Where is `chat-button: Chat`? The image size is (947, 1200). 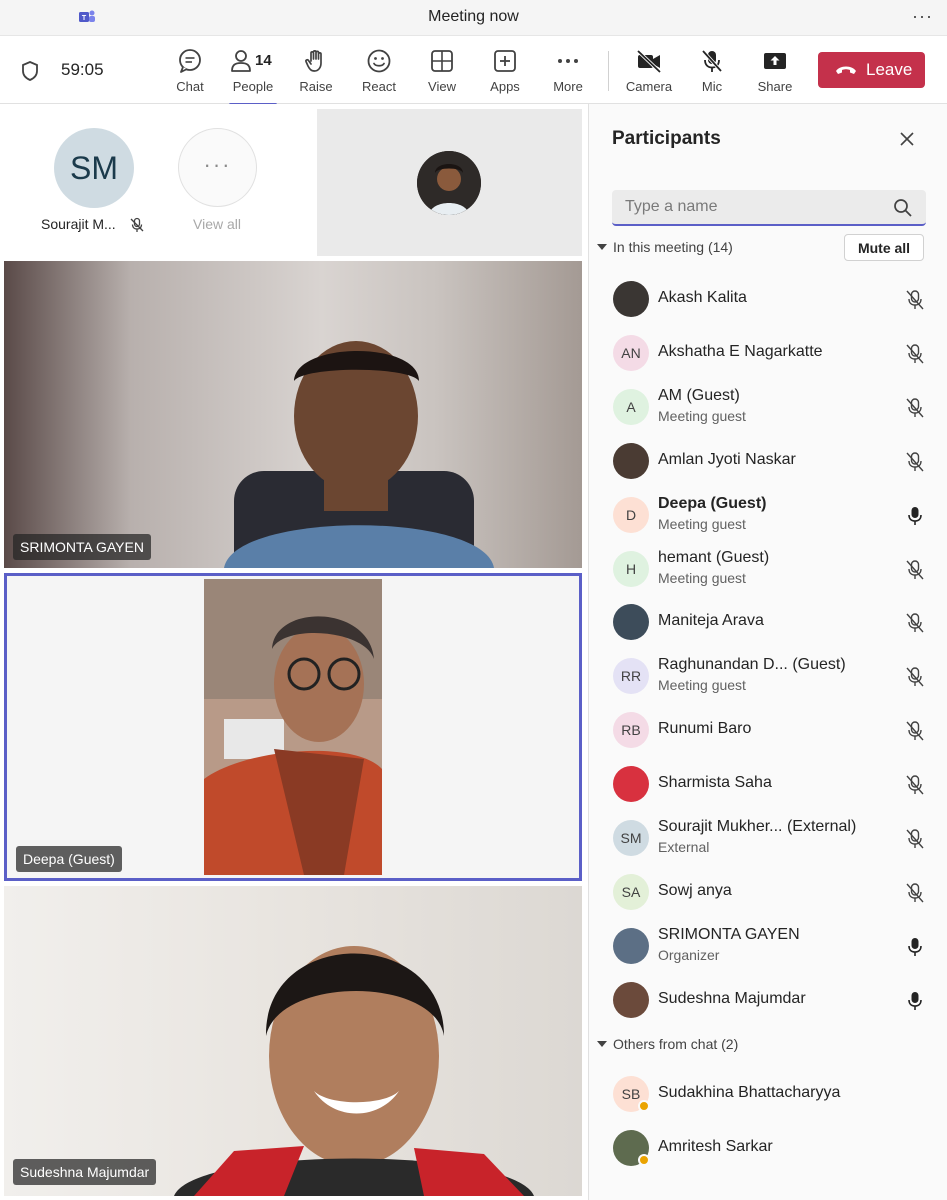
chat-button: Chat is located at coordinates (190, 73).